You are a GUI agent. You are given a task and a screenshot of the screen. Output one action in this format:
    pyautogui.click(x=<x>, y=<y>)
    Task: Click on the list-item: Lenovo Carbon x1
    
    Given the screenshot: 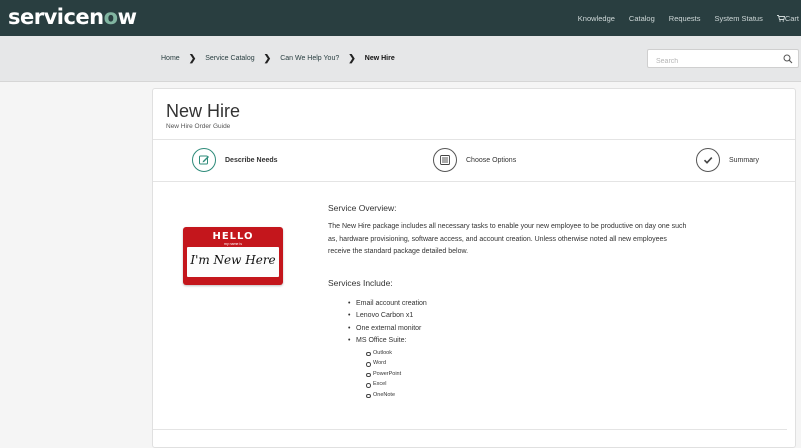 What is the action you would take?
    pyautogui.click(x=518, y=316)
    